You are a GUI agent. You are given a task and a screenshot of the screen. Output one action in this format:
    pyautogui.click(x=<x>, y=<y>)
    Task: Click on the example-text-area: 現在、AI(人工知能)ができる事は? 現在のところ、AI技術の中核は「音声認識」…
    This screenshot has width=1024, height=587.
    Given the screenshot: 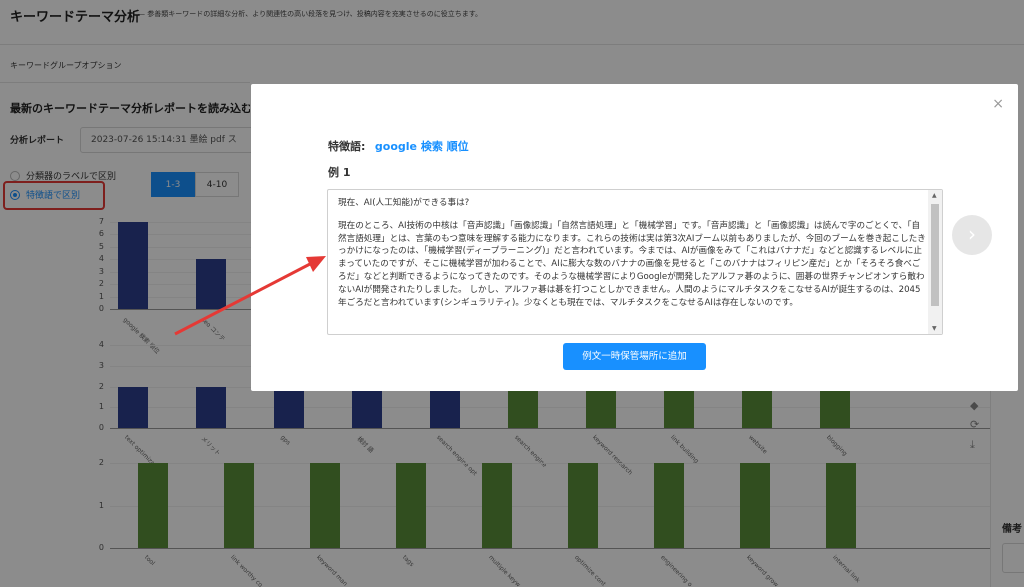 What is the action you would take?
    pyautogui.click(x=635, y=262)
    